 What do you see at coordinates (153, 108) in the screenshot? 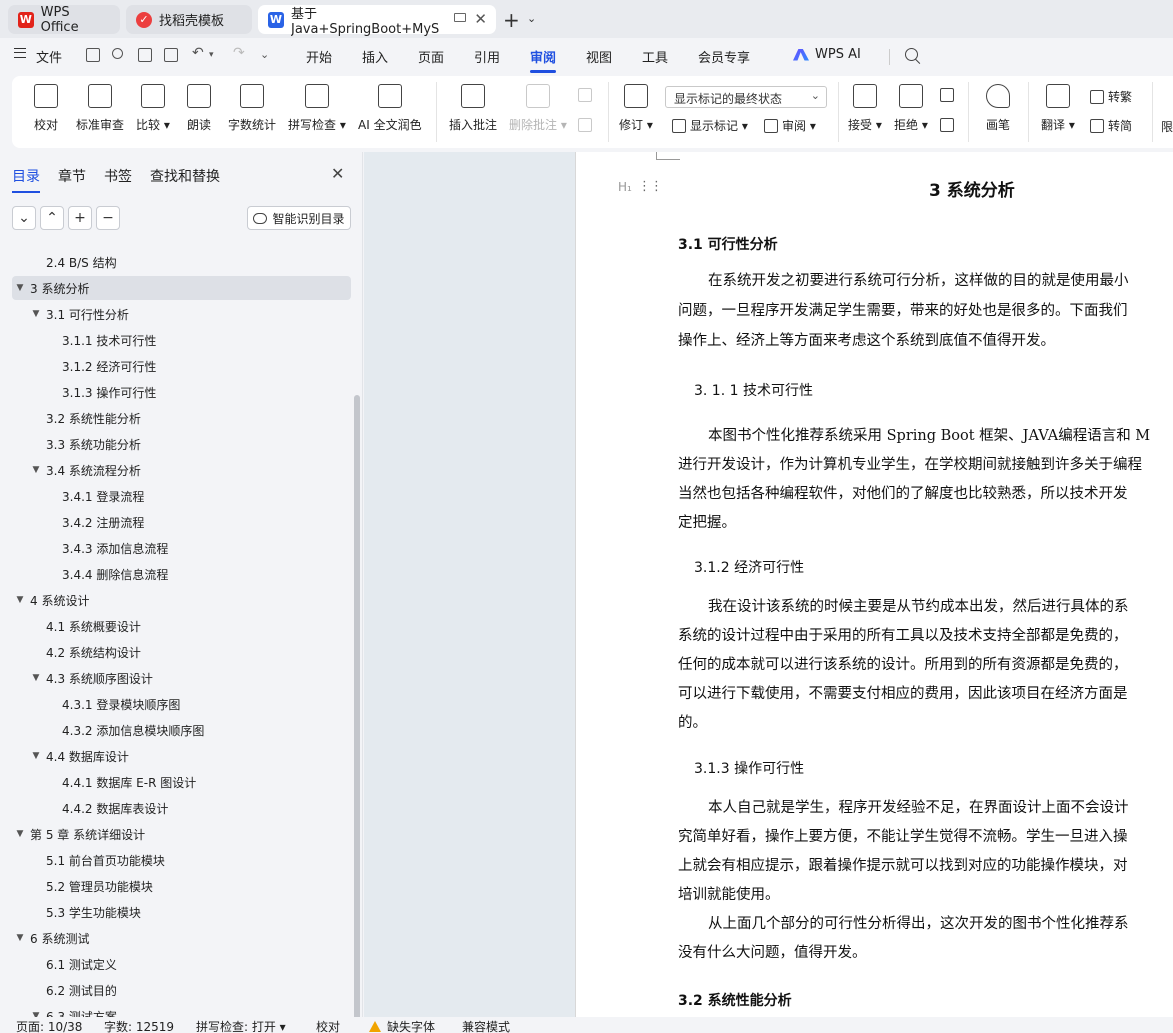
I see `compare-button: 比较 ▾` at bounding box center [153, 108].